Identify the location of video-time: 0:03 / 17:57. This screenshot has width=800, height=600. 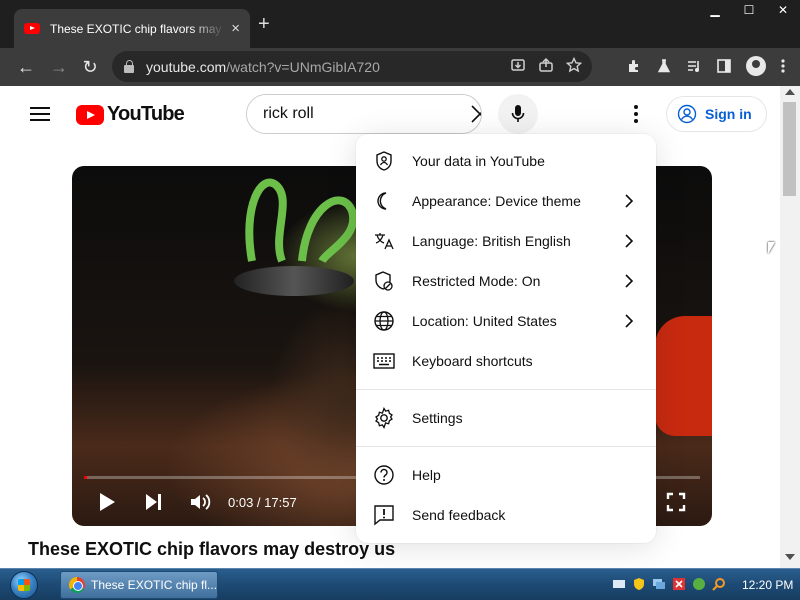
(262, 502).